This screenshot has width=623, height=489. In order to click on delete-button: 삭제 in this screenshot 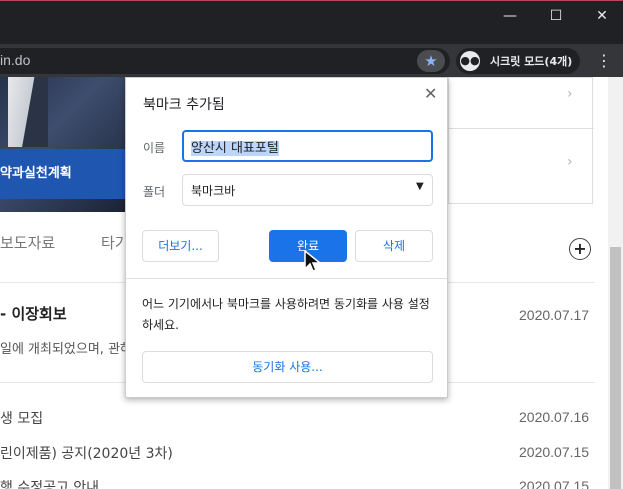, I will do `click(394, 246)`.